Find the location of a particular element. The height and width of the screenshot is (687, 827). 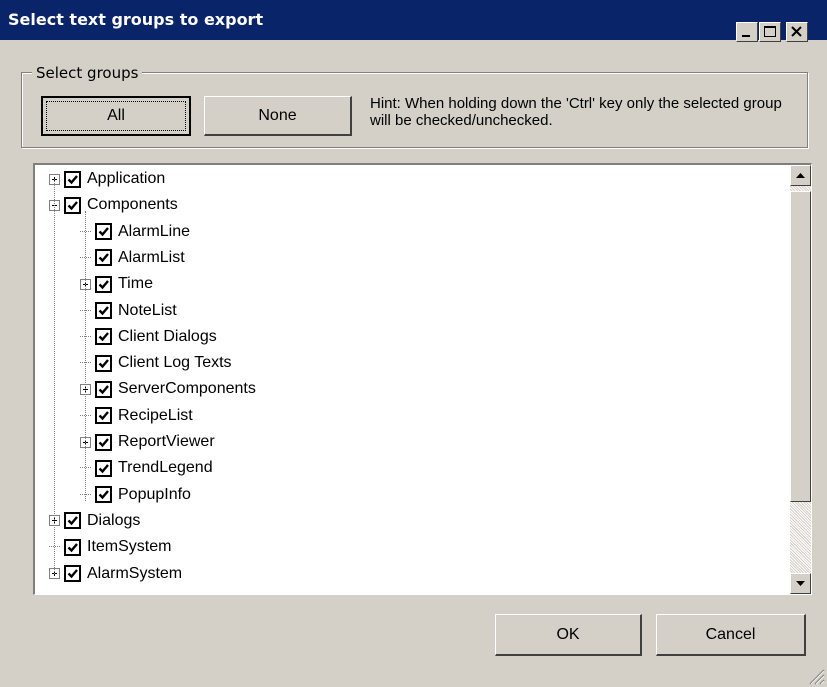

cancel-button: Cancel is located at coordinates (731, 635).